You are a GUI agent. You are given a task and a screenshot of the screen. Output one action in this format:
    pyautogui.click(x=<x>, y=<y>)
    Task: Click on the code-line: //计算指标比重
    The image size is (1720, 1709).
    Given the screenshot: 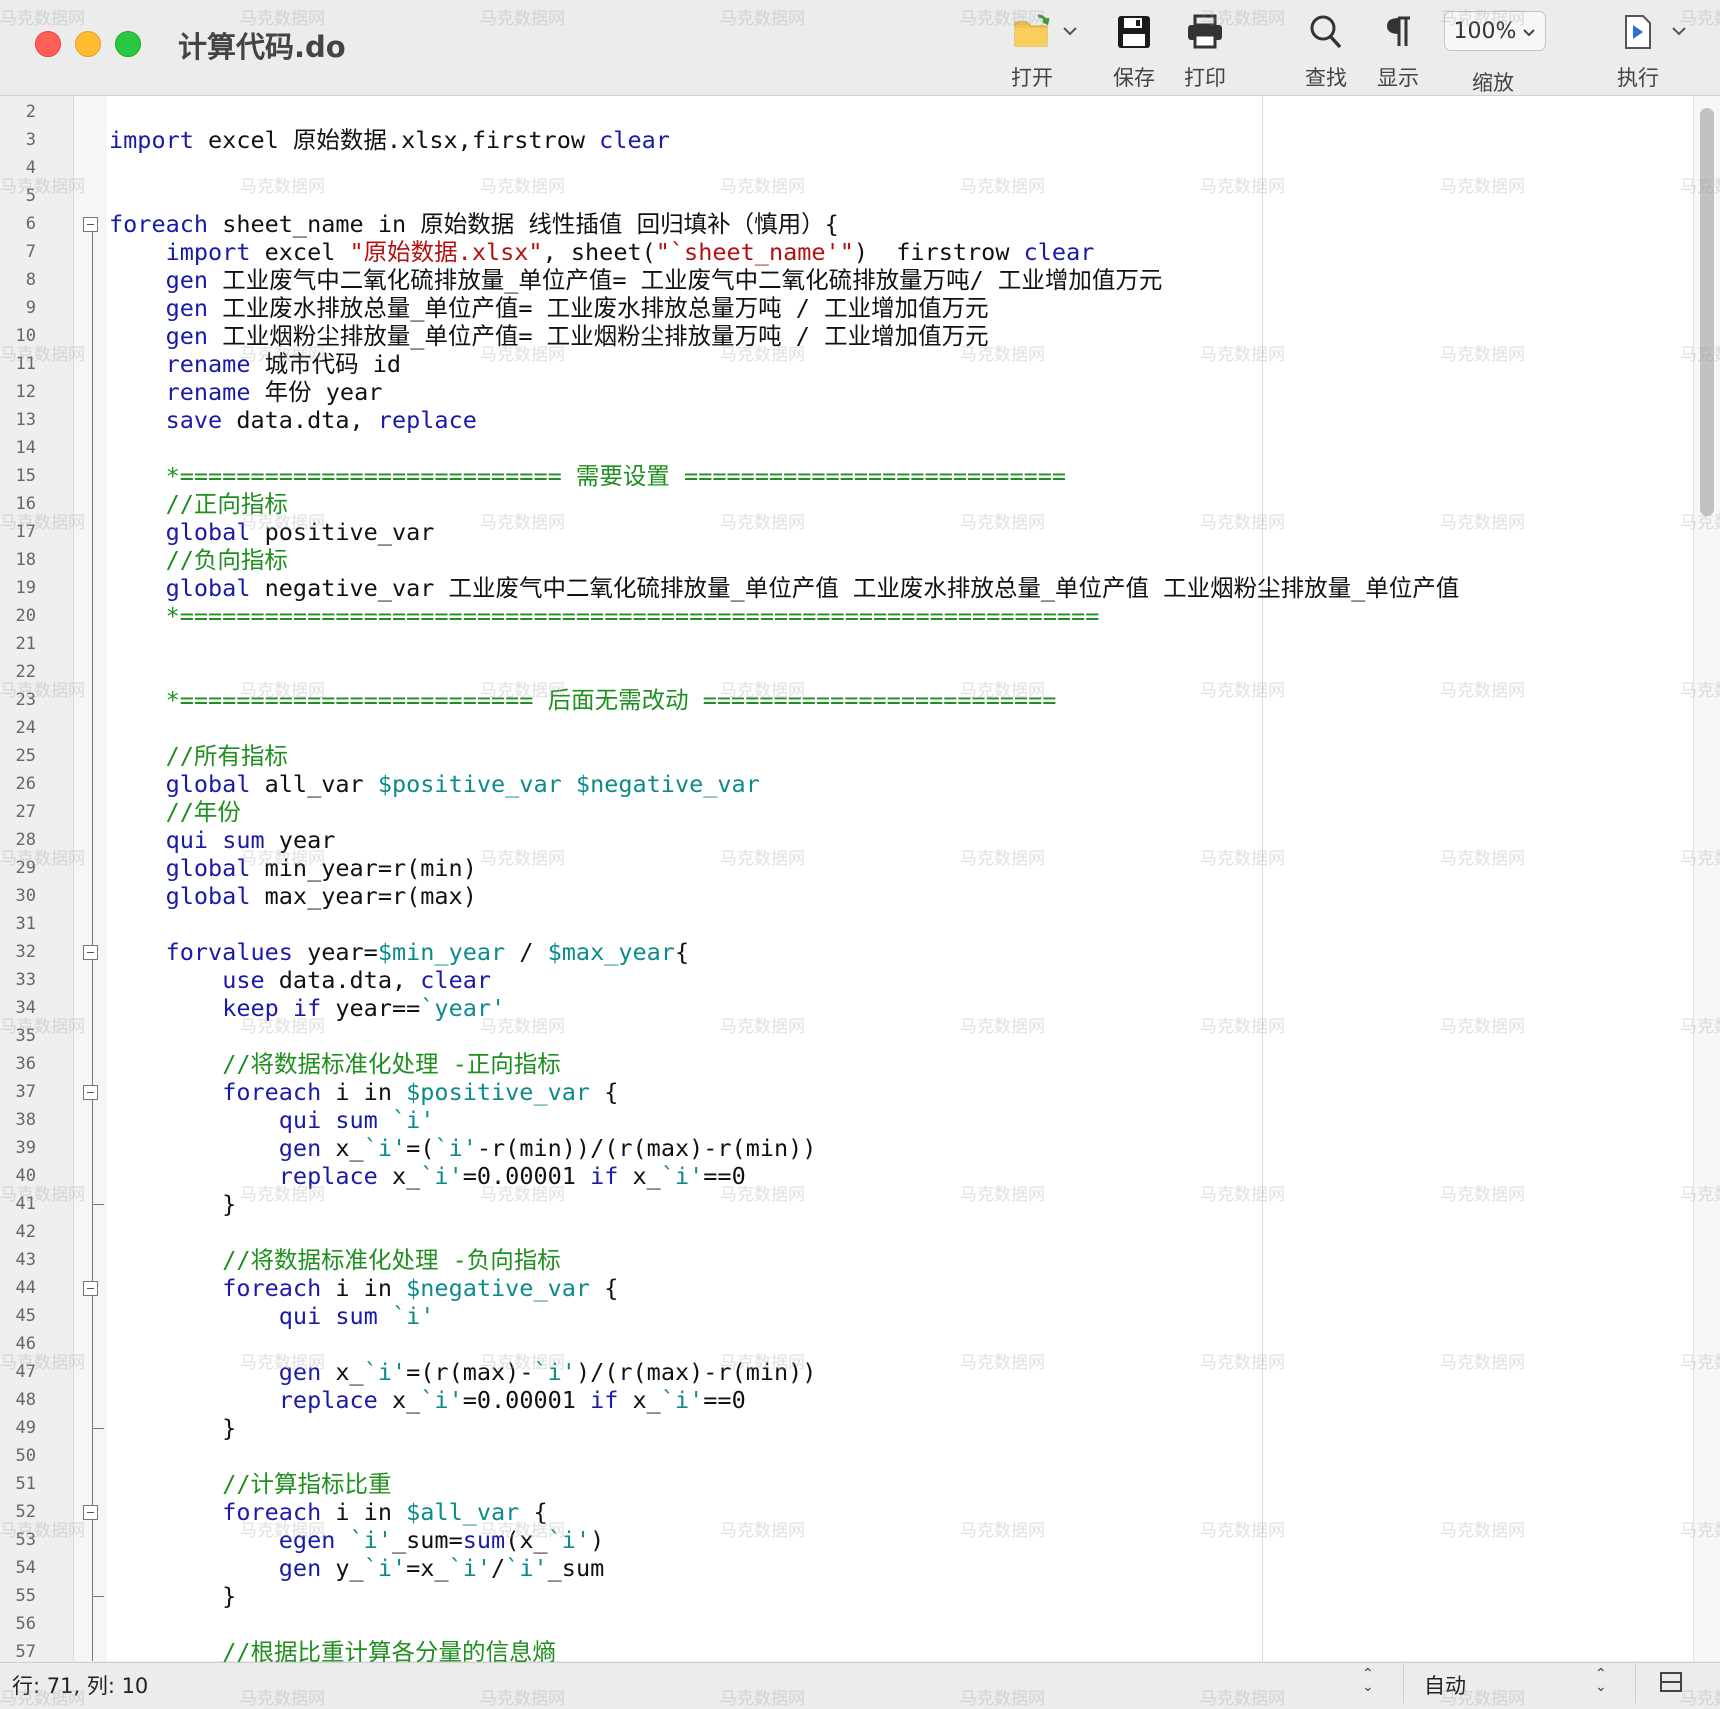 What is the action you would take?
    pyautogui.click(x=250, y=1484)
    